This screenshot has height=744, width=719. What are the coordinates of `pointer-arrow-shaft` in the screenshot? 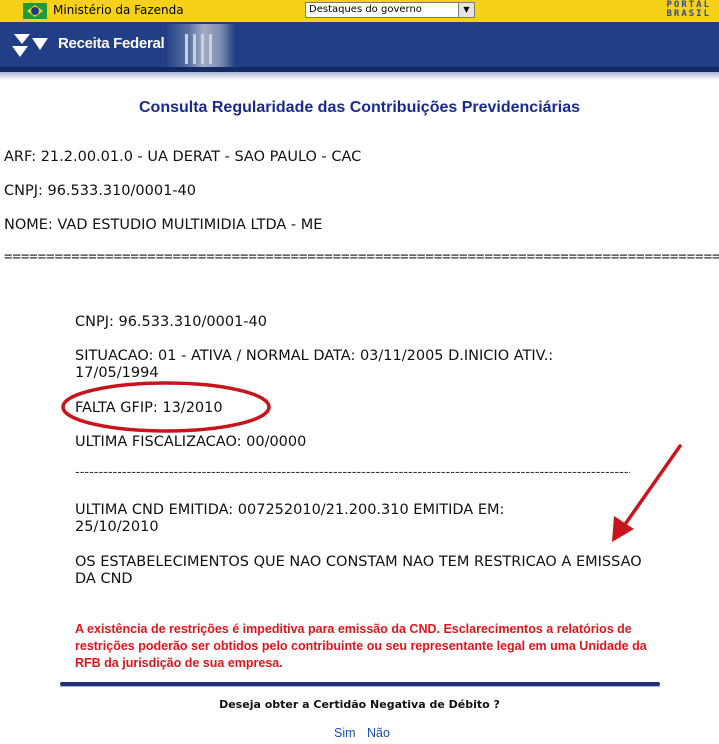 It's located at (653, 484).